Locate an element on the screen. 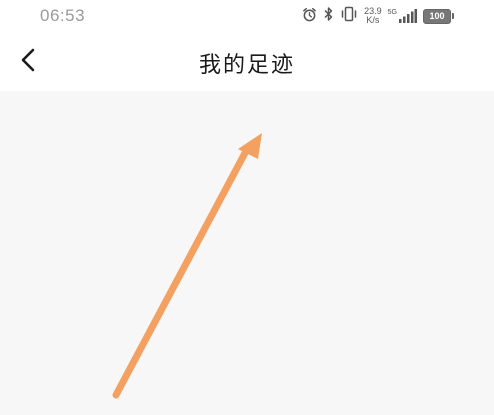 The image size is (494, 415). status-time: 06:53 is located at coordinates (63, 15).